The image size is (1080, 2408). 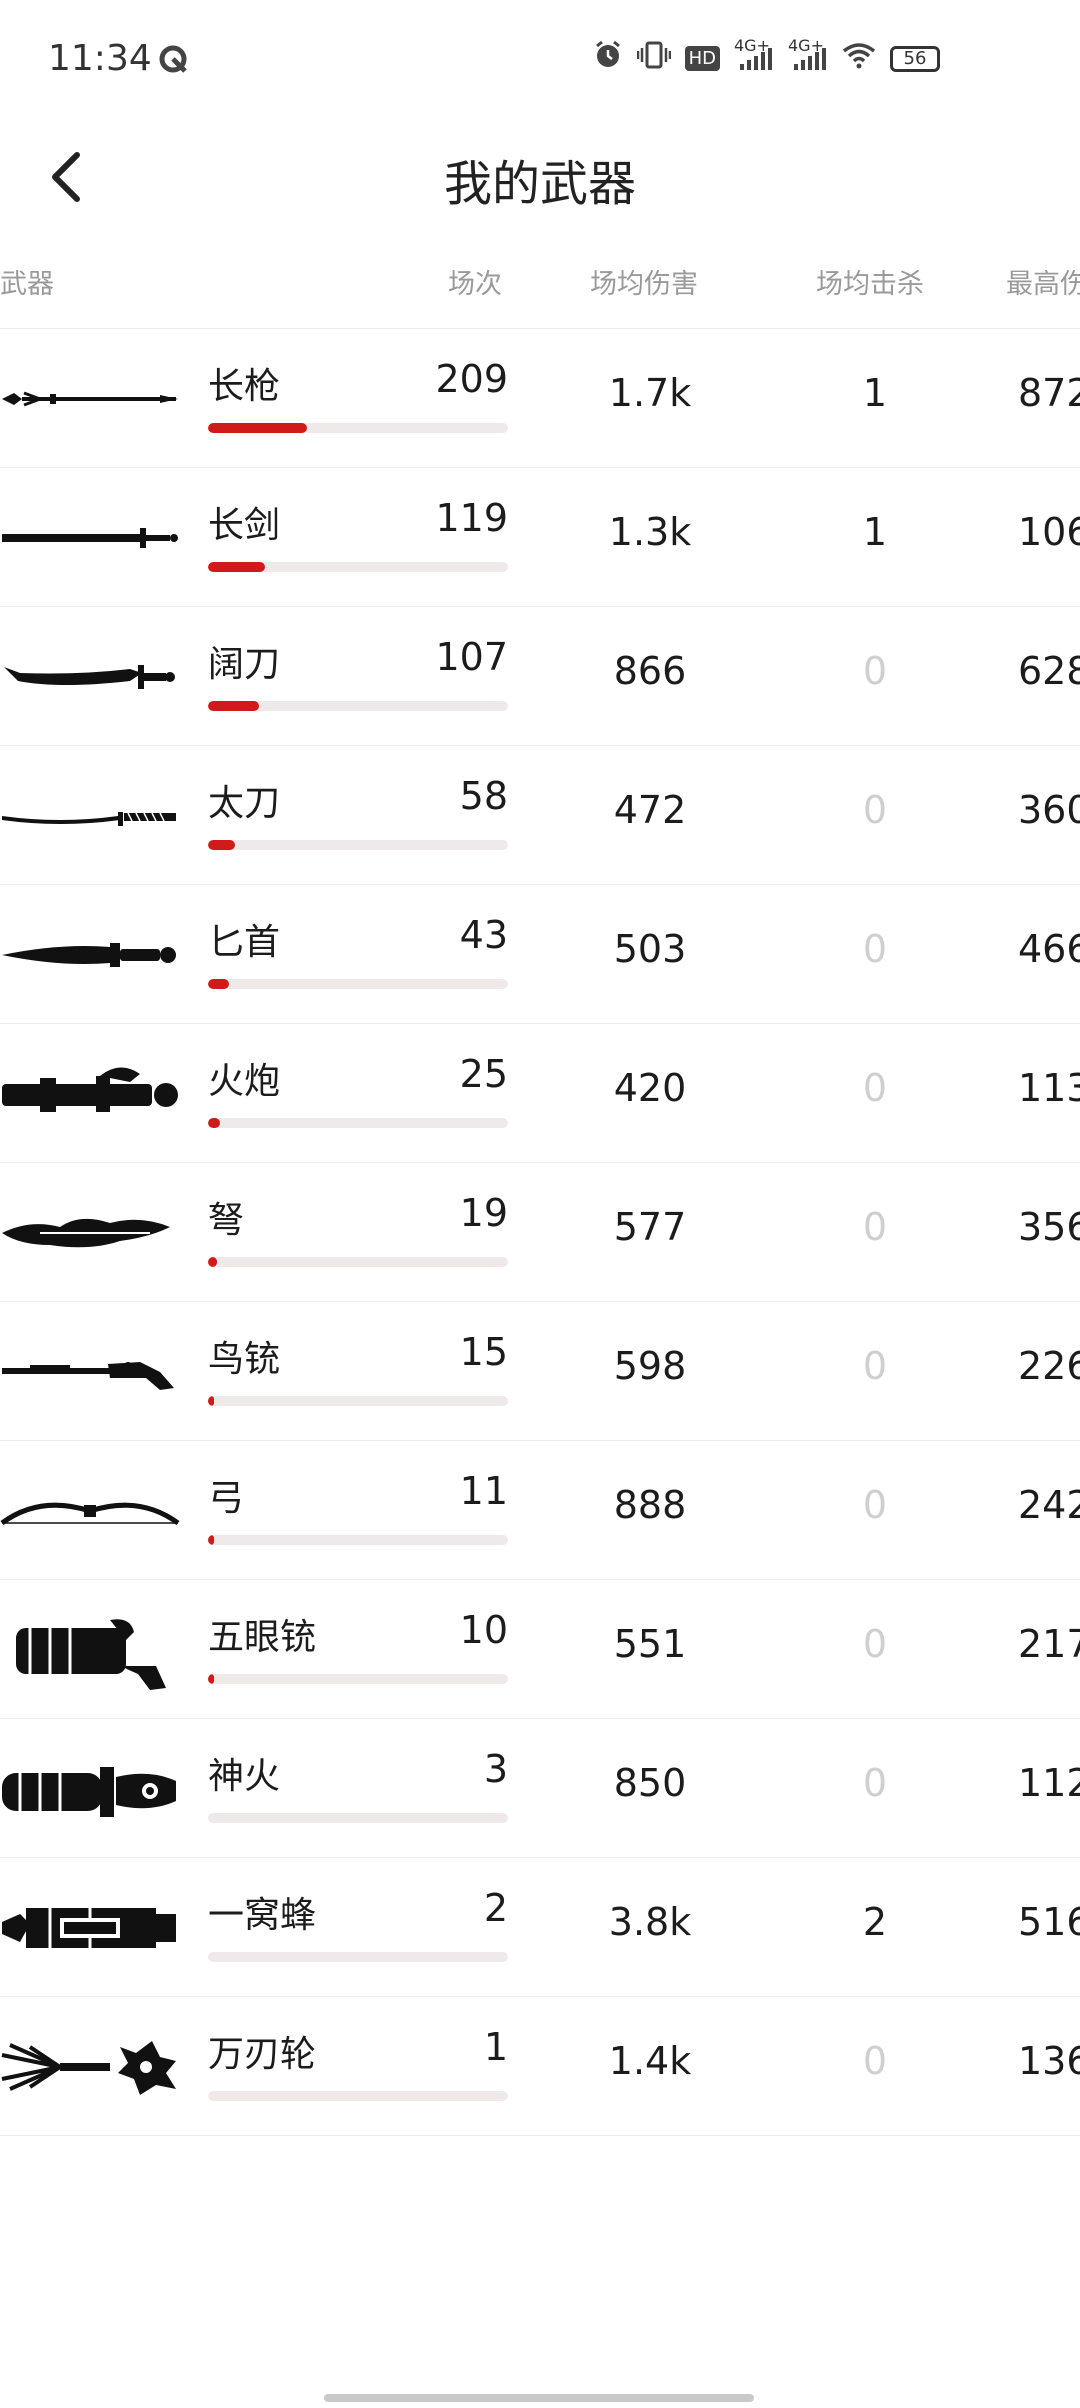 I want to click on weapon-matches: 11, so click(x=483, y=1491).